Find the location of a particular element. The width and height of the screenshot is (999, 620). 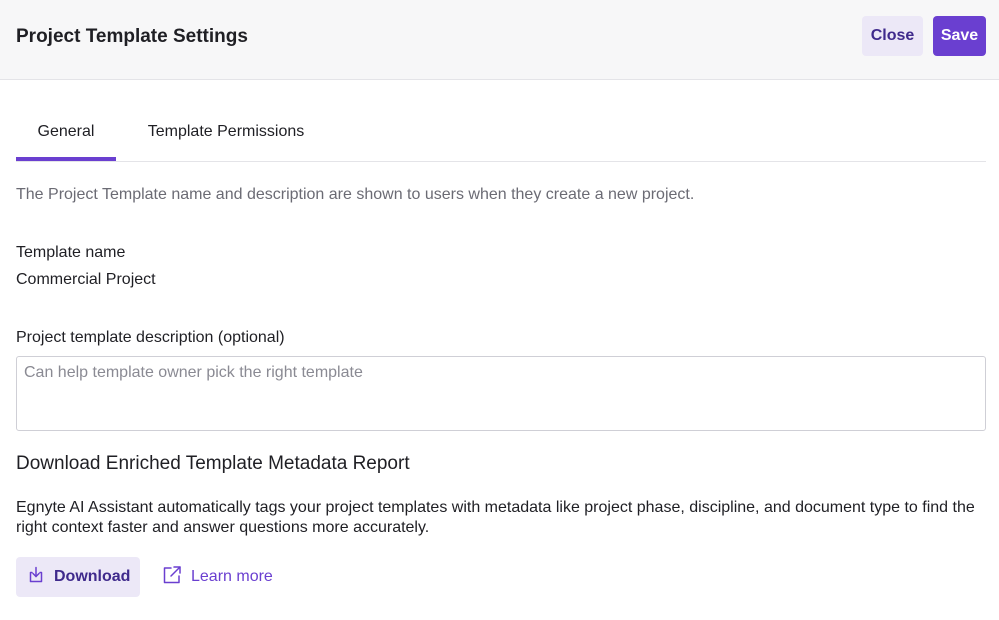

template-name-label: Template name is located at coordinates (71, 252).